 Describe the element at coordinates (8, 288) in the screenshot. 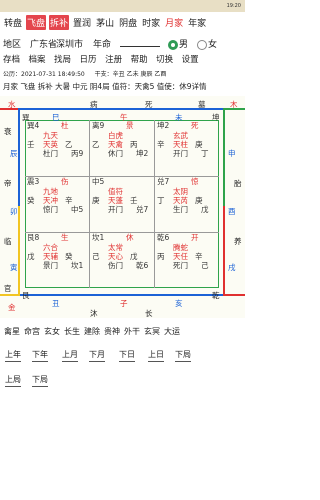

I see `label-guan: 官` at that location.